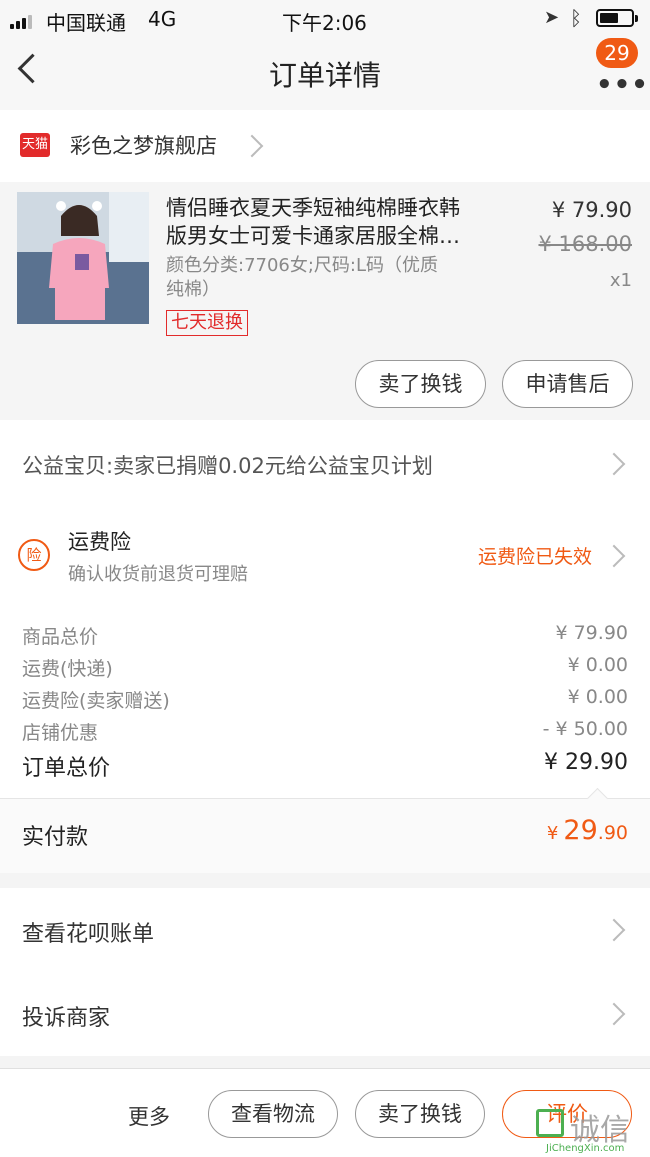  I want to click on huabei-row: 查看花呗账单, so click(325, 930).